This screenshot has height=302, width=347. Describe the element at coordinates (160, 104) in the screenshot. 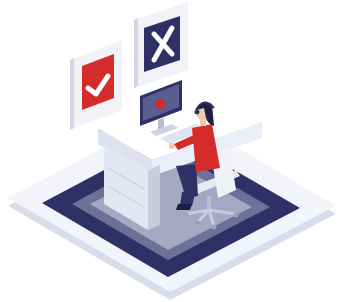

I see `monitor-record-icon` at that location.